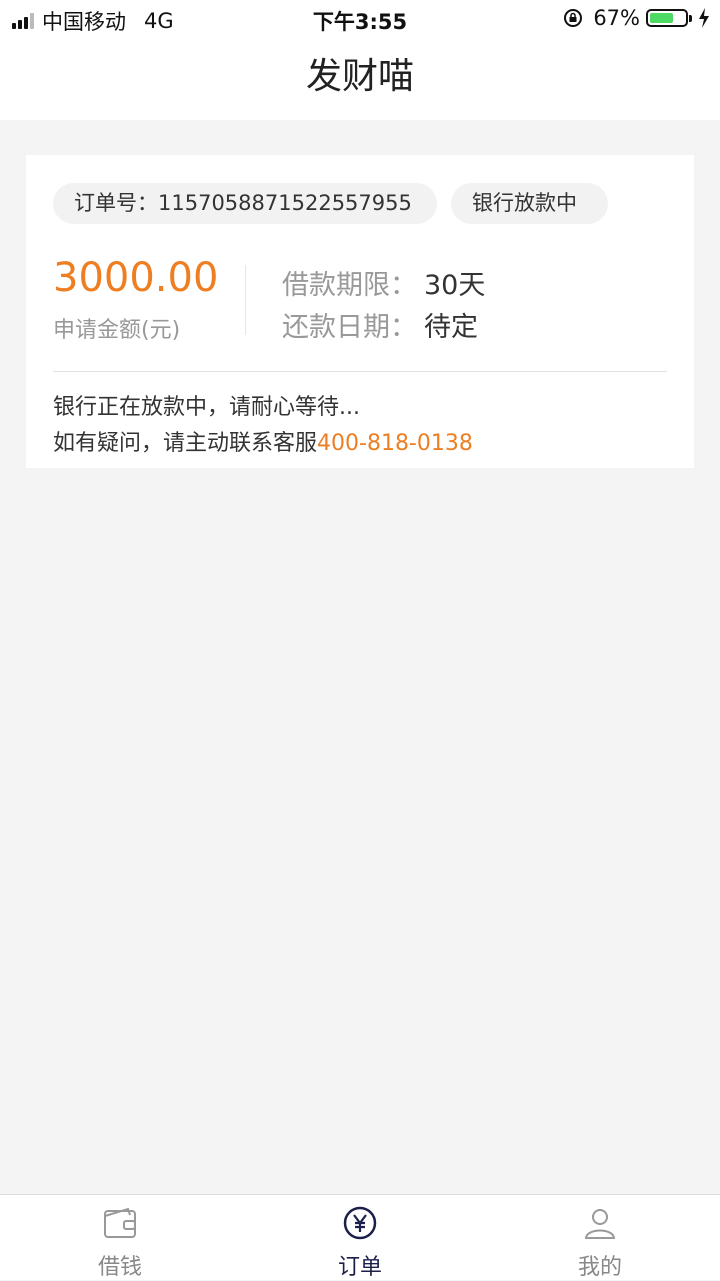 Image resolution: width=720 pixels, height=1281 pixels. What do you see at coordinates (599, 1267) in the screenshot?
I see `tab-label-profile: 我的` at bounding box center [599, 1267].